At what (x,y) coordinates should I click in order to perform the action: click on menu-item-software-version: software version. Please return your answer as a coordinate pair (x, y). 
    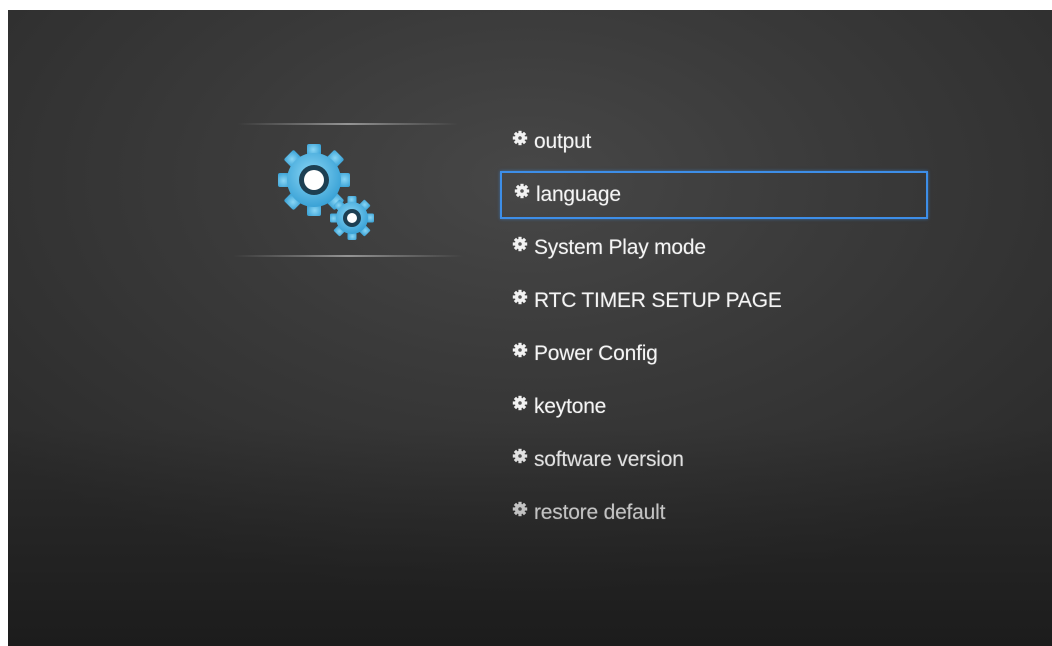
    Looking at the image, I should click on (720, 460).